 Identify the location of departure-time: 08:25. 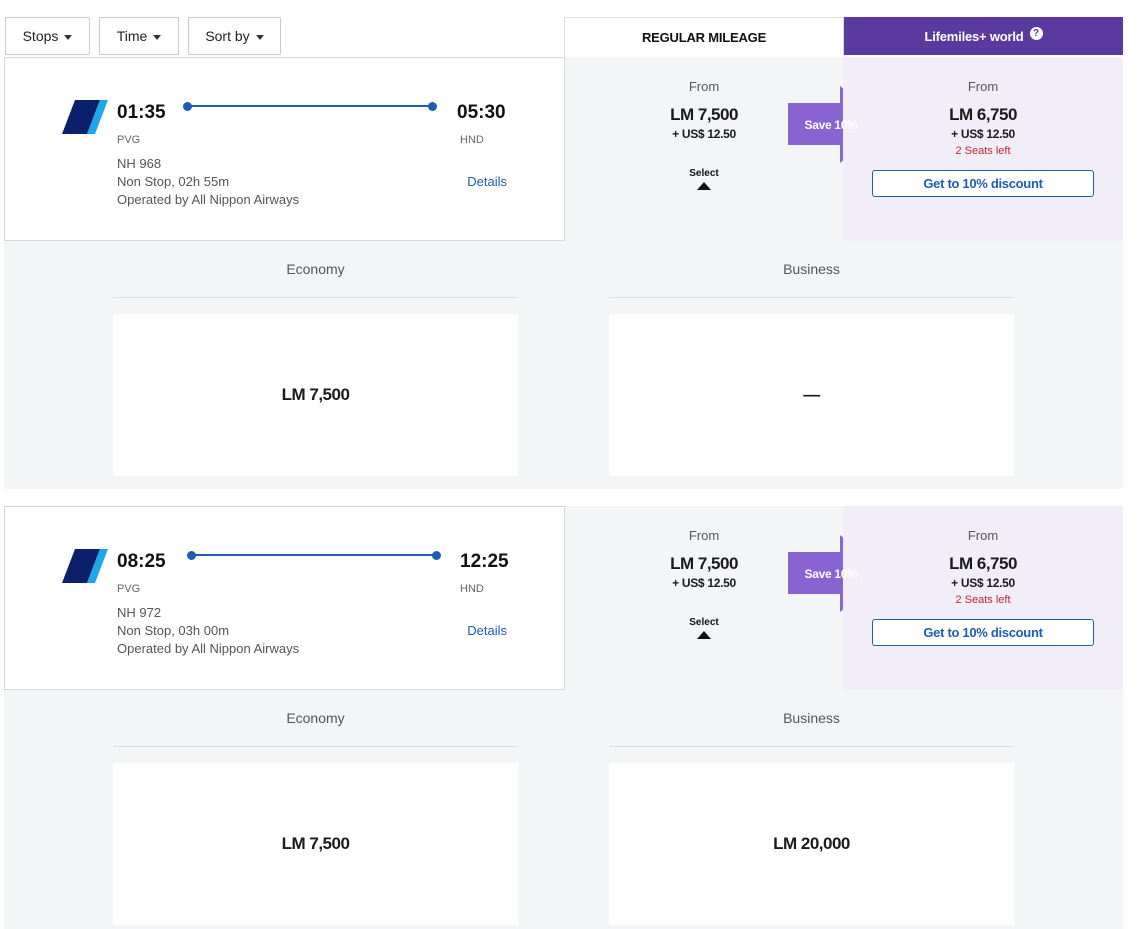
(141, 561).